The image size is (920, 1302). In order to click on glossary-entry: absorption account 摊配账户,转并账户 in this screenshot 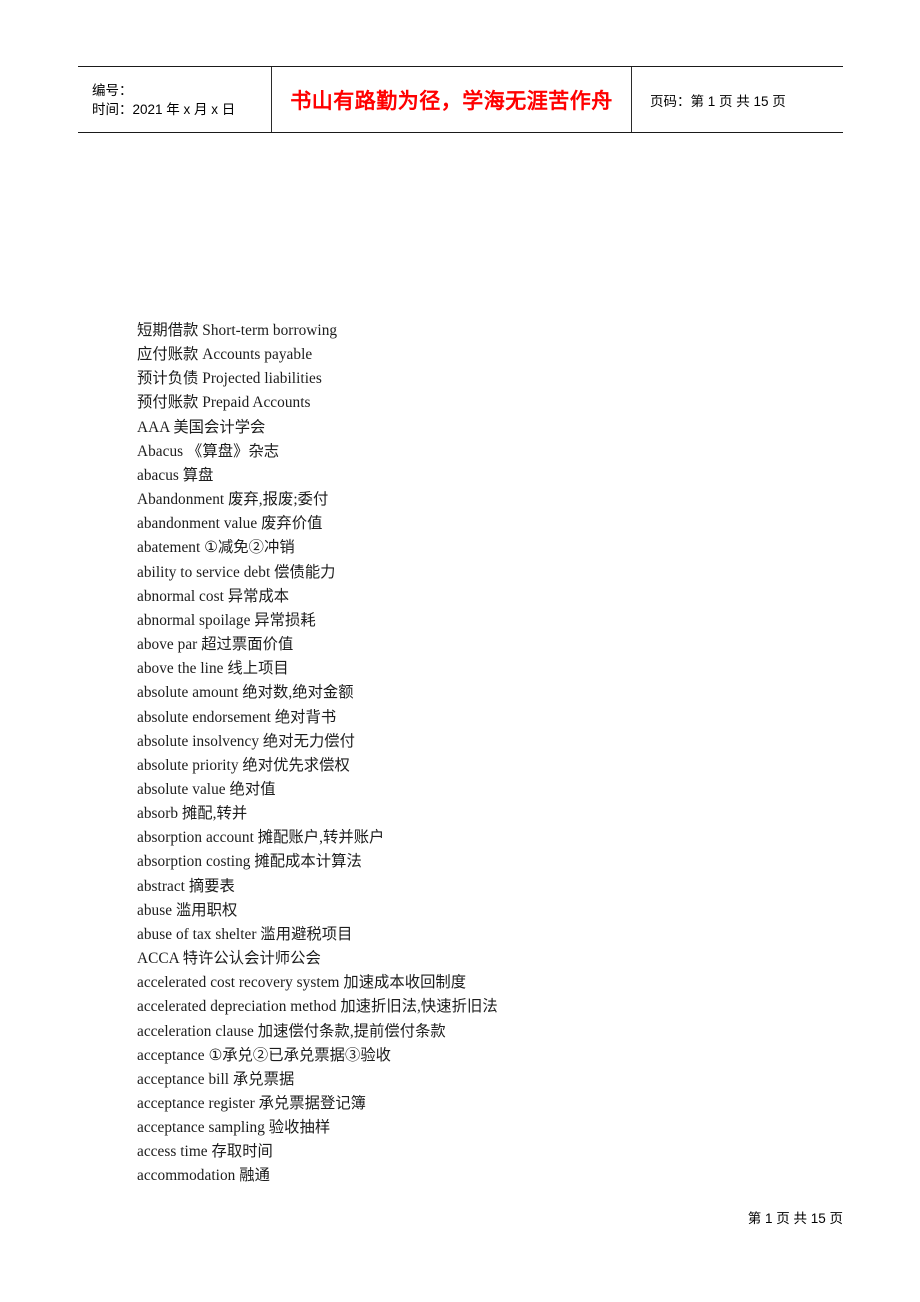, I will do `click(261, 838)`.